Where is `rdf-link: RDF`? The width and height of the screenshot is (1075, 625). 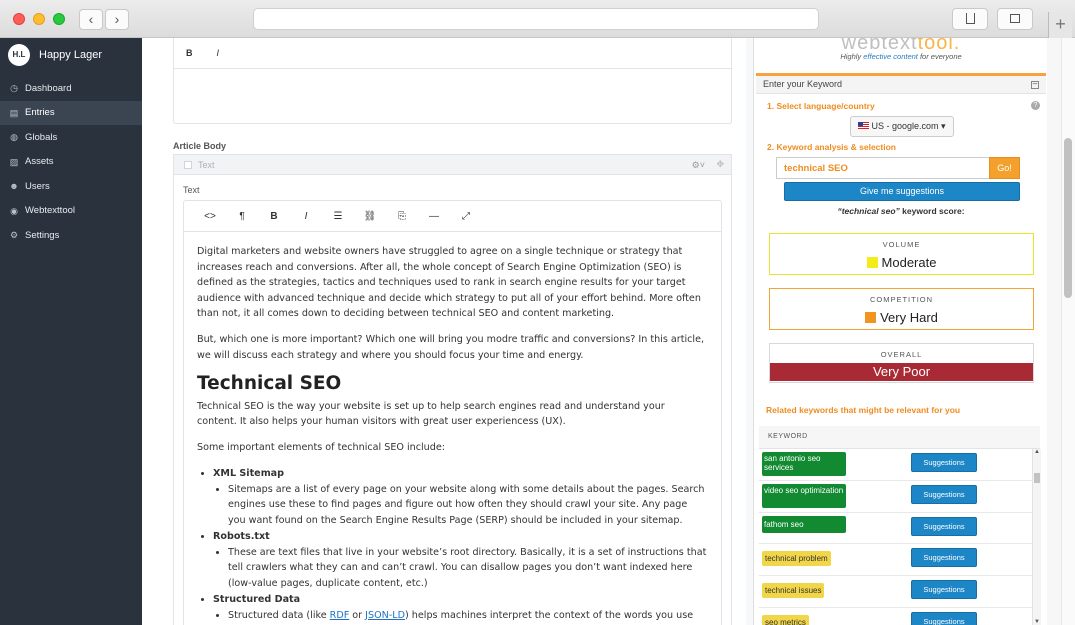 rdf-link: RDF is located at coordinates (340, 615).